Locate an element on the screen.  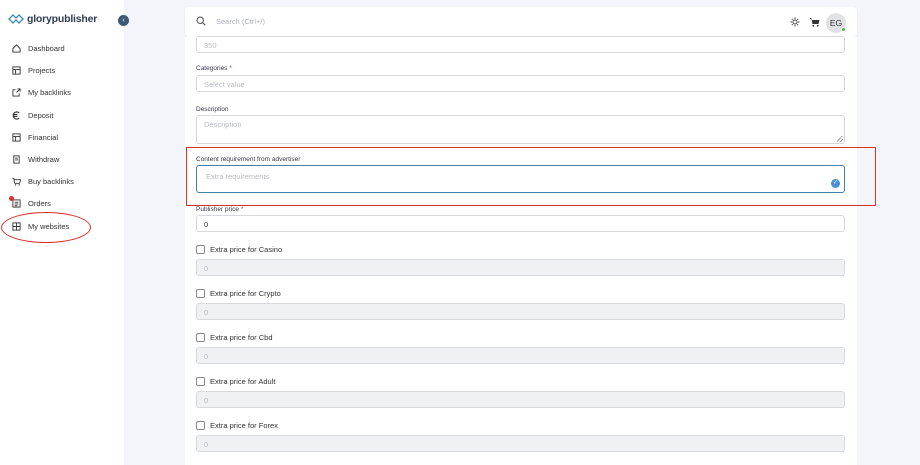
description-label: Description is located at coordinates (212, 109).